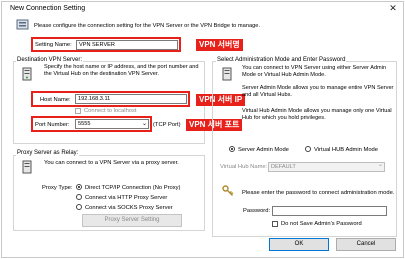  Describe the element at coordinates (227, 74) in the screenshot. I see `admin-server-icon` at that location.